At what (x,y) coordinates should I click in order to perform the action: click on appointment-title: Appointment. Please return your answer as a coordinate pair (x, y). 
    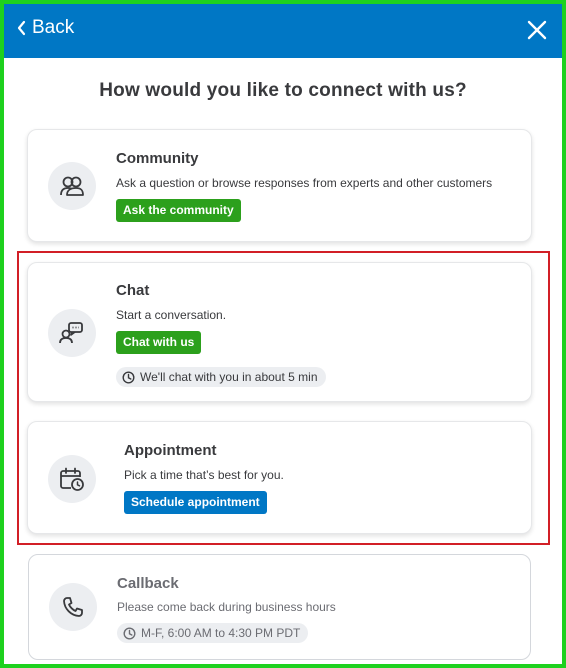
    Looking at the image, I should click on (170, 450).